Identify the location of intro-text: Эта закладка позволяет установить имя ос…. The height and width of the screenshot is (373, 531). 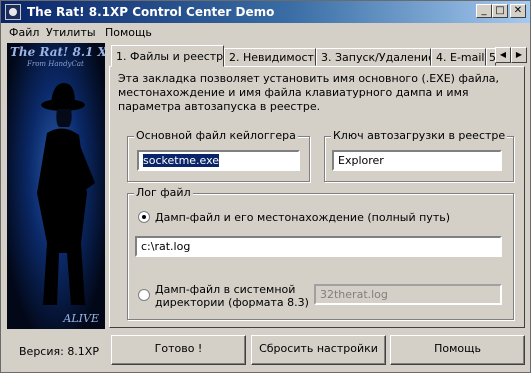
(309, 92).